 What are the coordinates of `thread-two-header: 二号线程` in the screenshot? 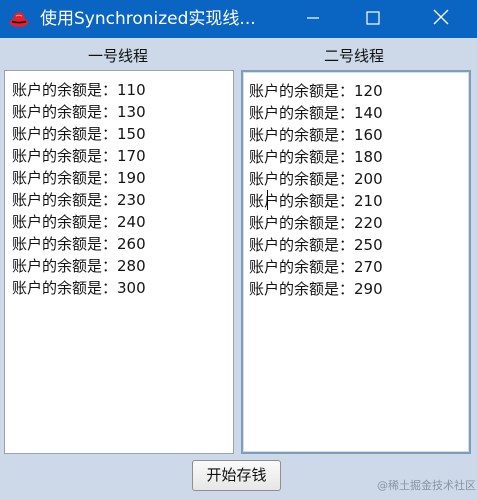 It's located at (354, 56).